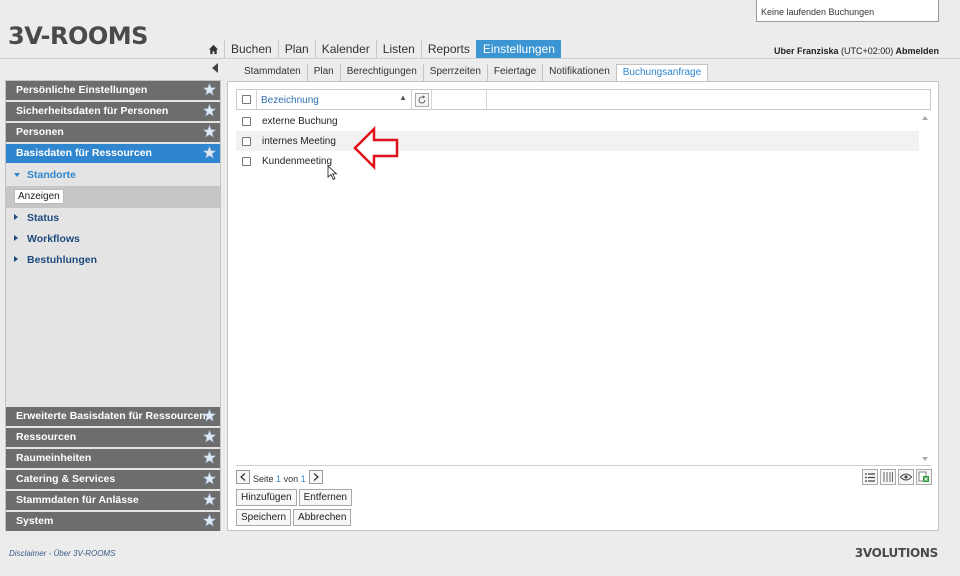 Image resolution: width=960 pixels, height=576 pixels. I want to click on about-link: Über 3V-ROOMS, so click(84, 553).